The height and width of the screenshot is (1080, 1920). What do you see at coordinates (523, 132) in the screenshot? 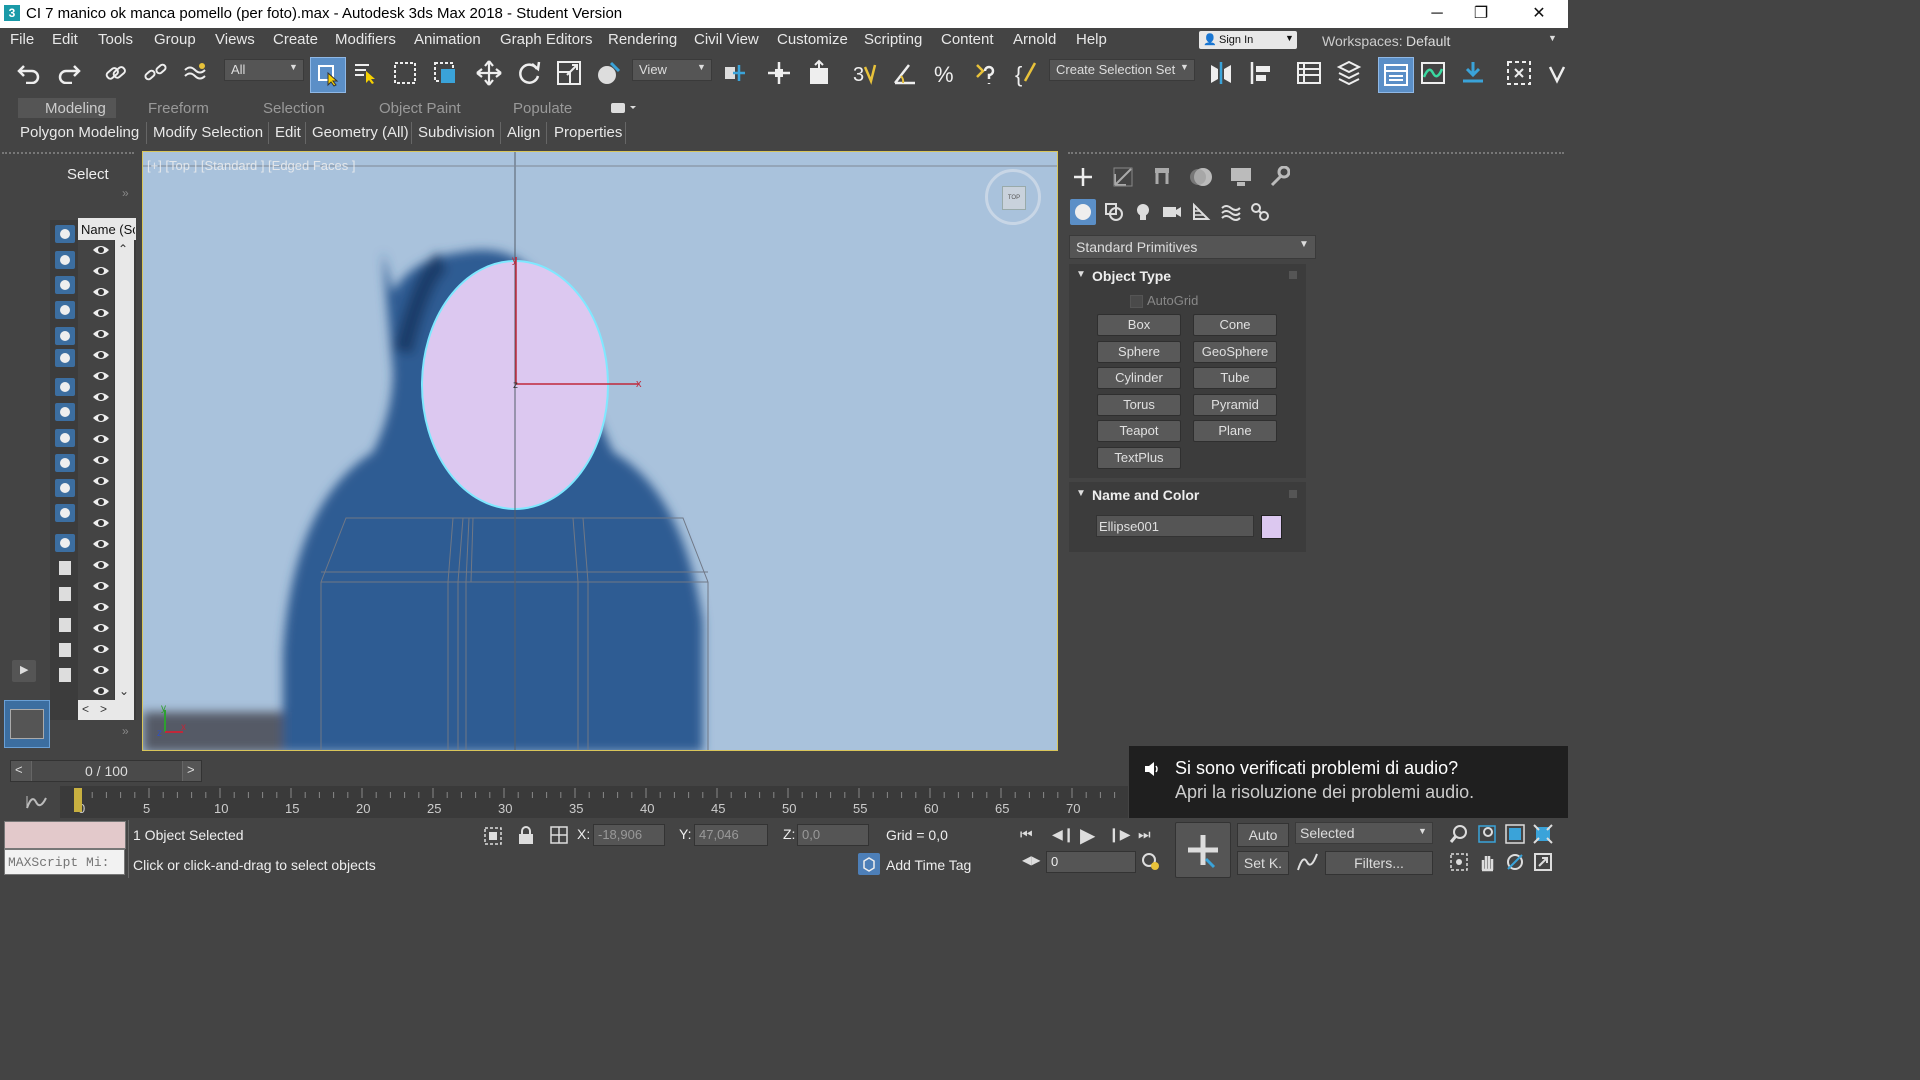
I see `panel-align: Align` at bounding box center [523, 132].